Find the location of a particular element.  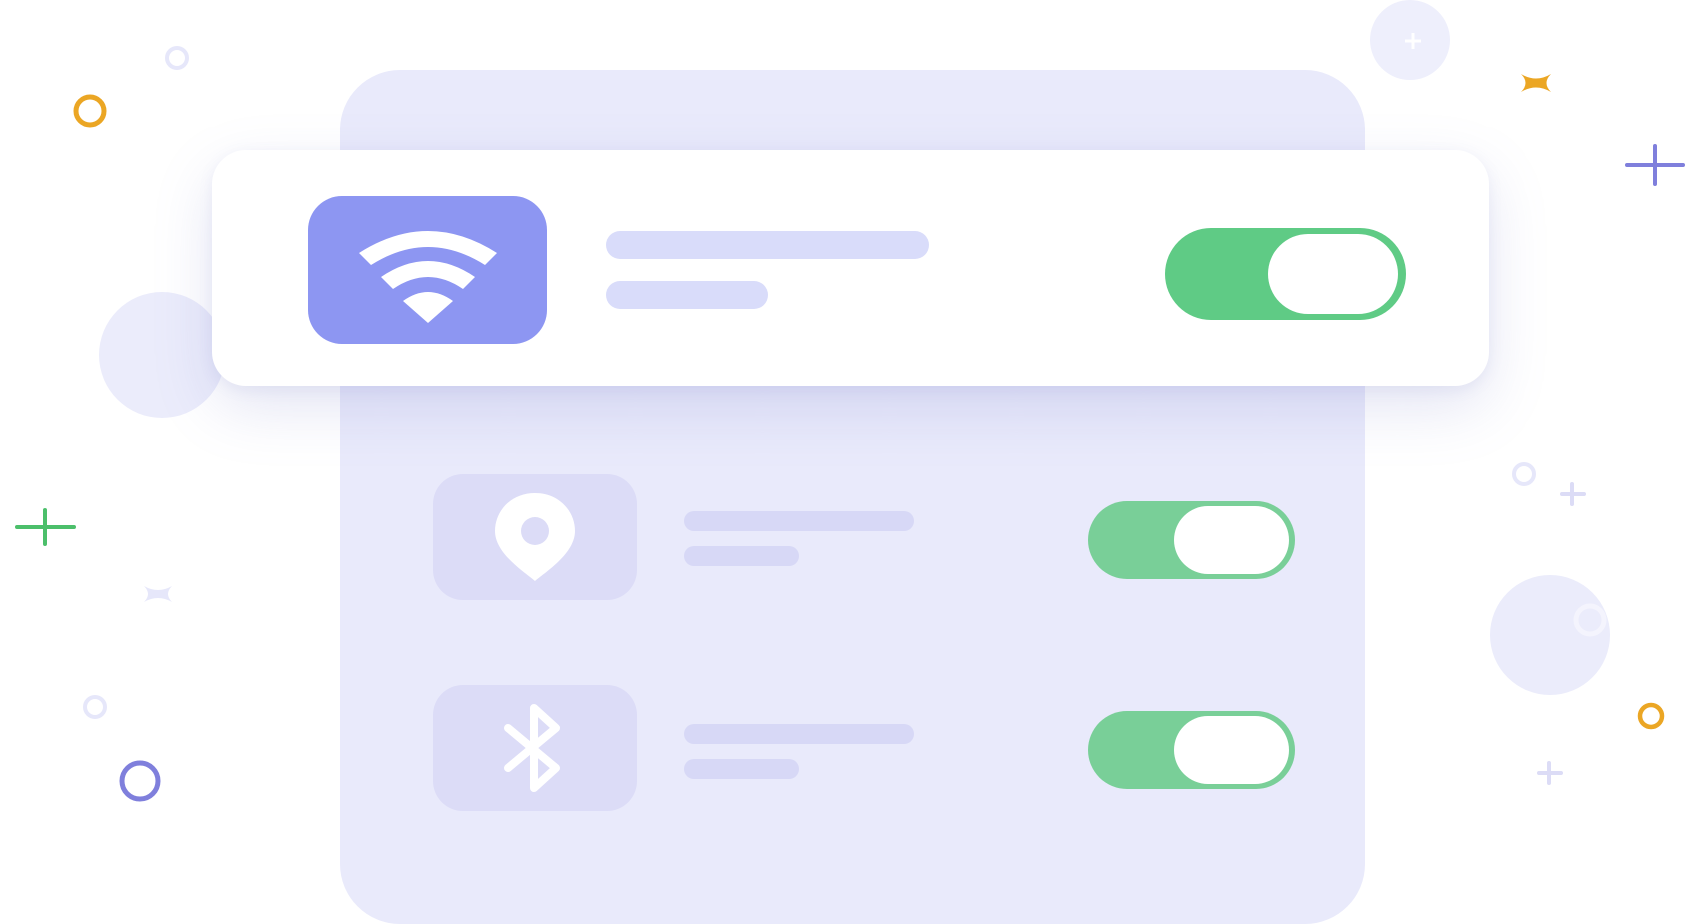

bluetooth-toggle-knob is located at coordinates (1231, 750).